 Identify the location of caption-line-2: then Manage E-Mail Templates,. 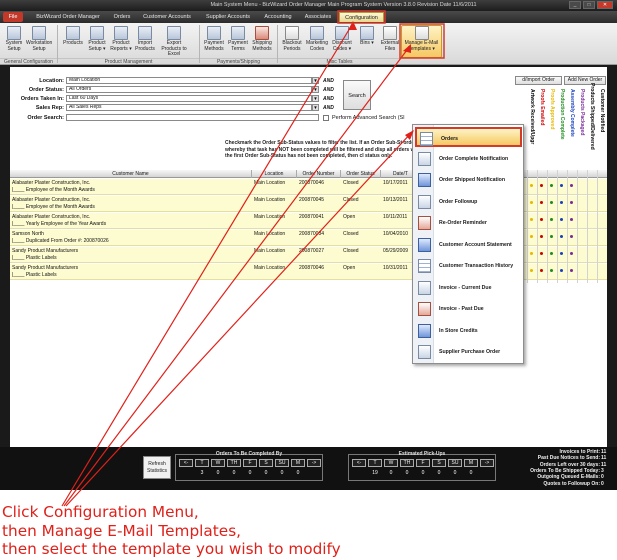
(122, 530).